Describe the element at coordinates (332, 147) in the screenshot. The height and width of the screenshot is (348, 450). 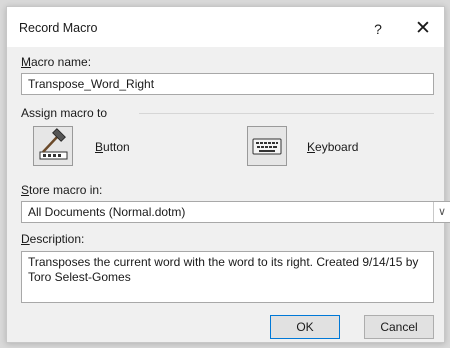
I see `assign-keyboard-label: Keyboard` at that location.